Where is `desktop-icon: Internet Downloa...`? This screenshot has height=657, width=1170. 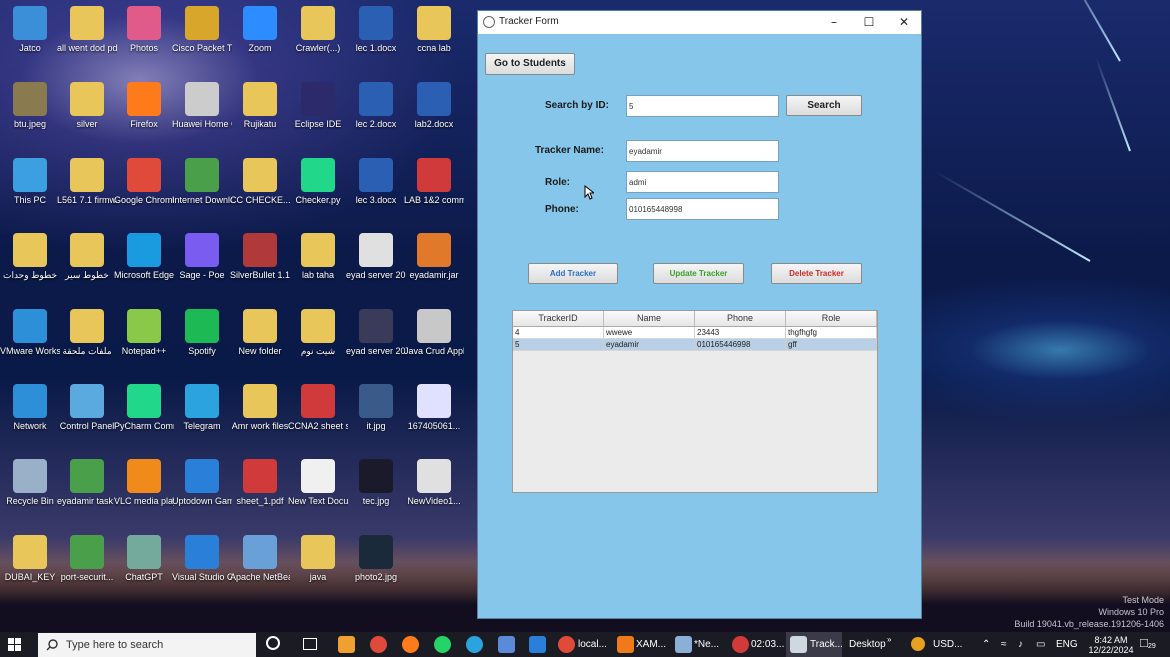
desktop-icon: Internet Downloa... is located at coordinates (202, 182).